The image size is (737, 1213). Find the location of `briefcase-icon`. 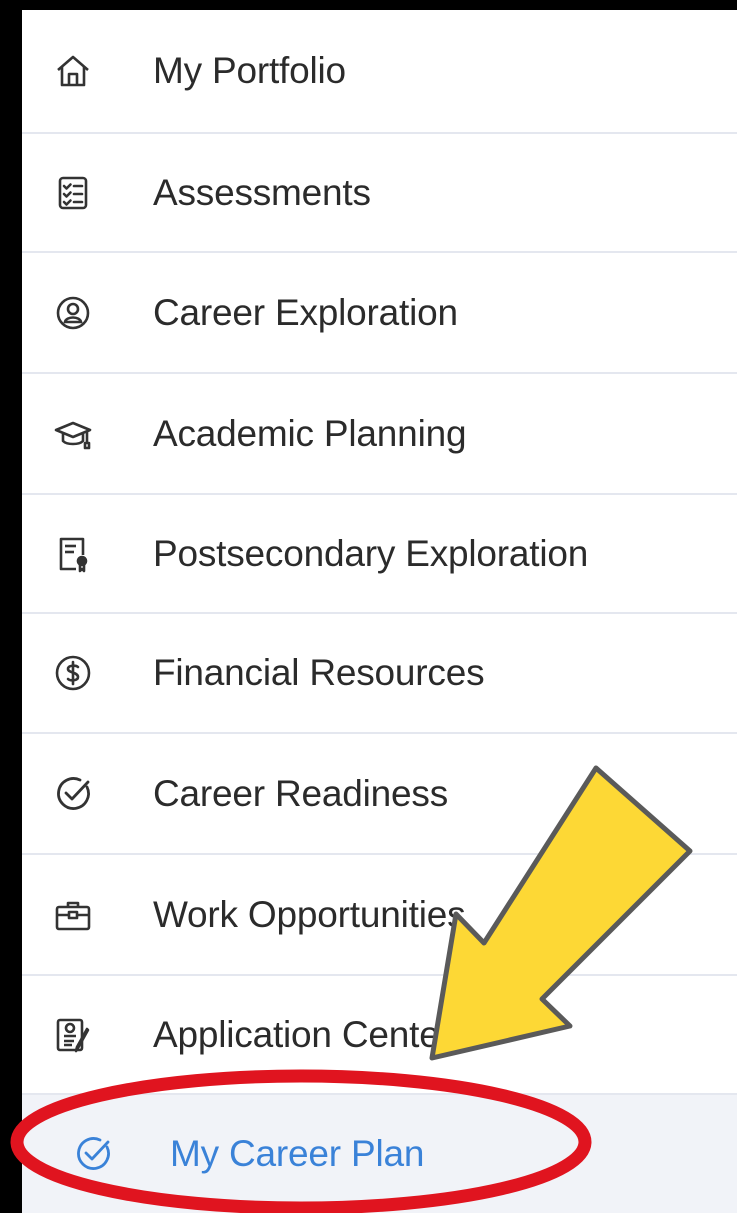

briefcase-icon is located at coordinates (73, 915).